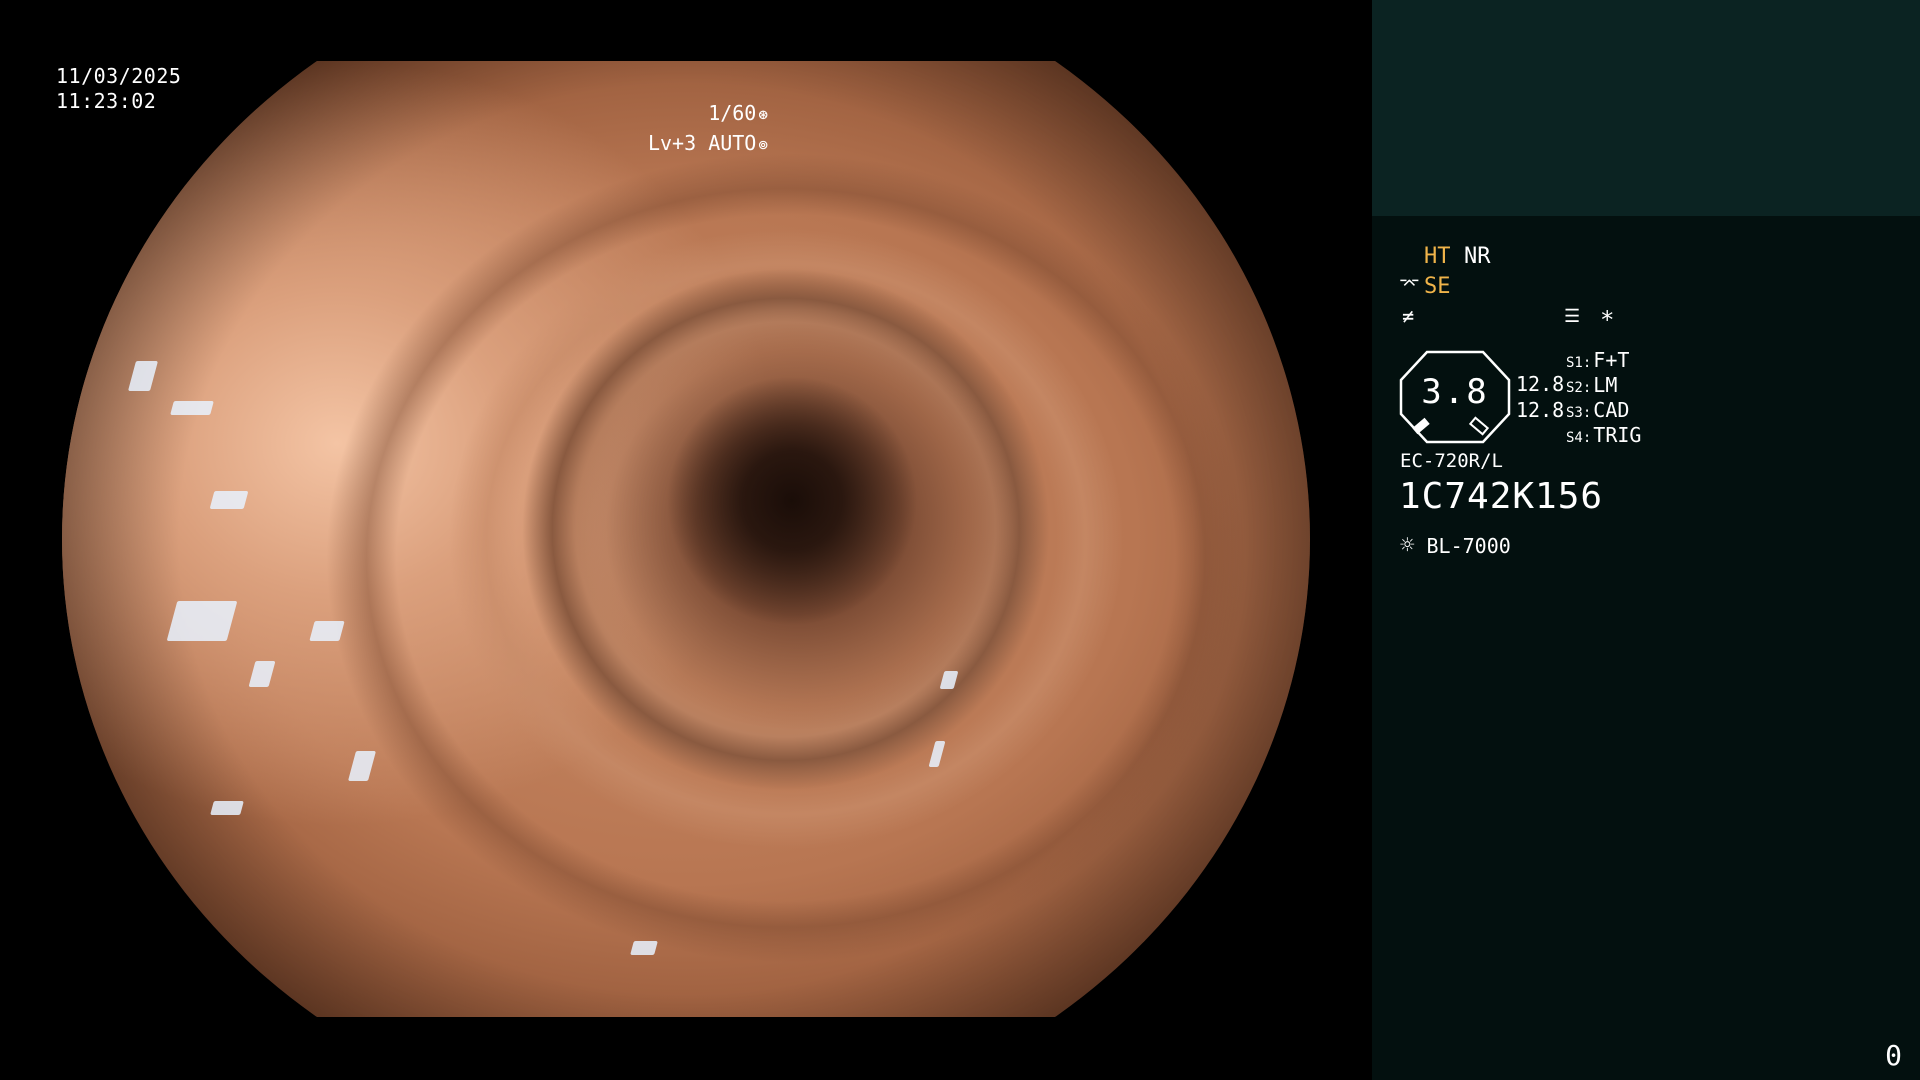 The height and width of the screenshot is (1080, 1920). I want to click on sun-icon: ☼, so click(1407, 545).